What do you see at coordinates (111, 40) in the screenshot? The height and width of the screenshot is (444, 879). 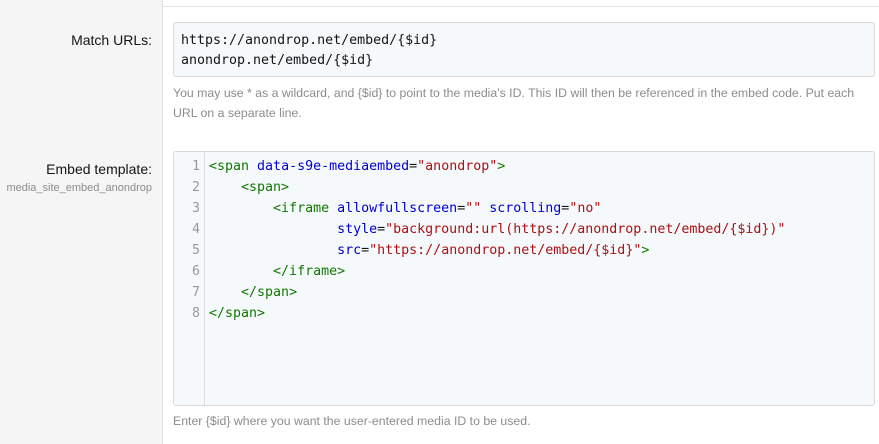 I see `match-urls-label: Match URLs:` at bounding box center [111, 40].